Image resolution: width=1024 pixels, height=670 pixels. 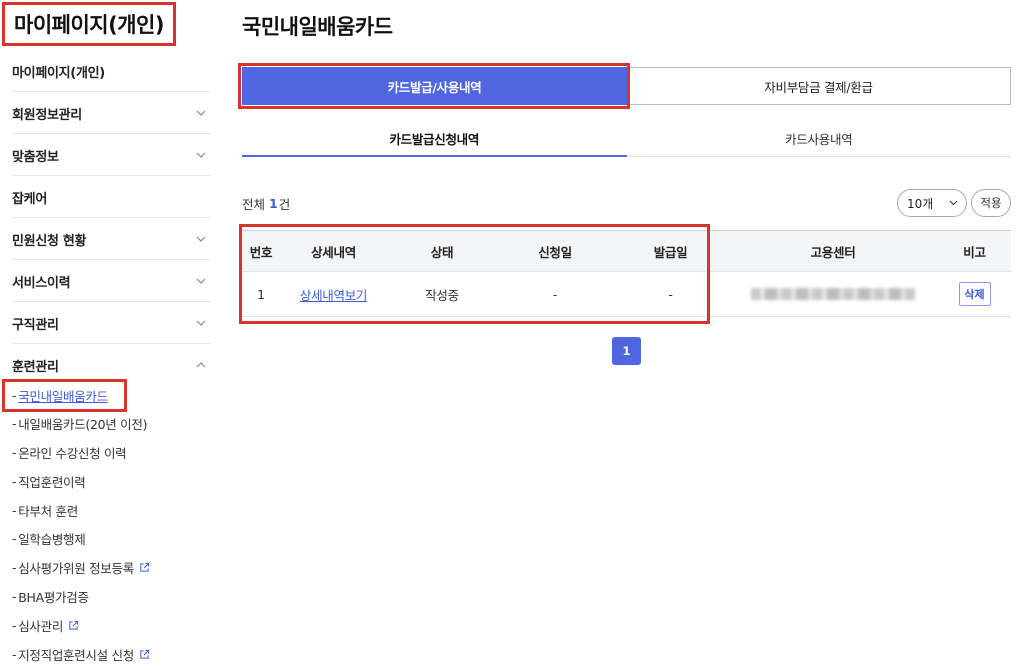 I want to click on sidebar-subitem-other-ministry: - 타부처 훈련, so click(x=45, y=510).